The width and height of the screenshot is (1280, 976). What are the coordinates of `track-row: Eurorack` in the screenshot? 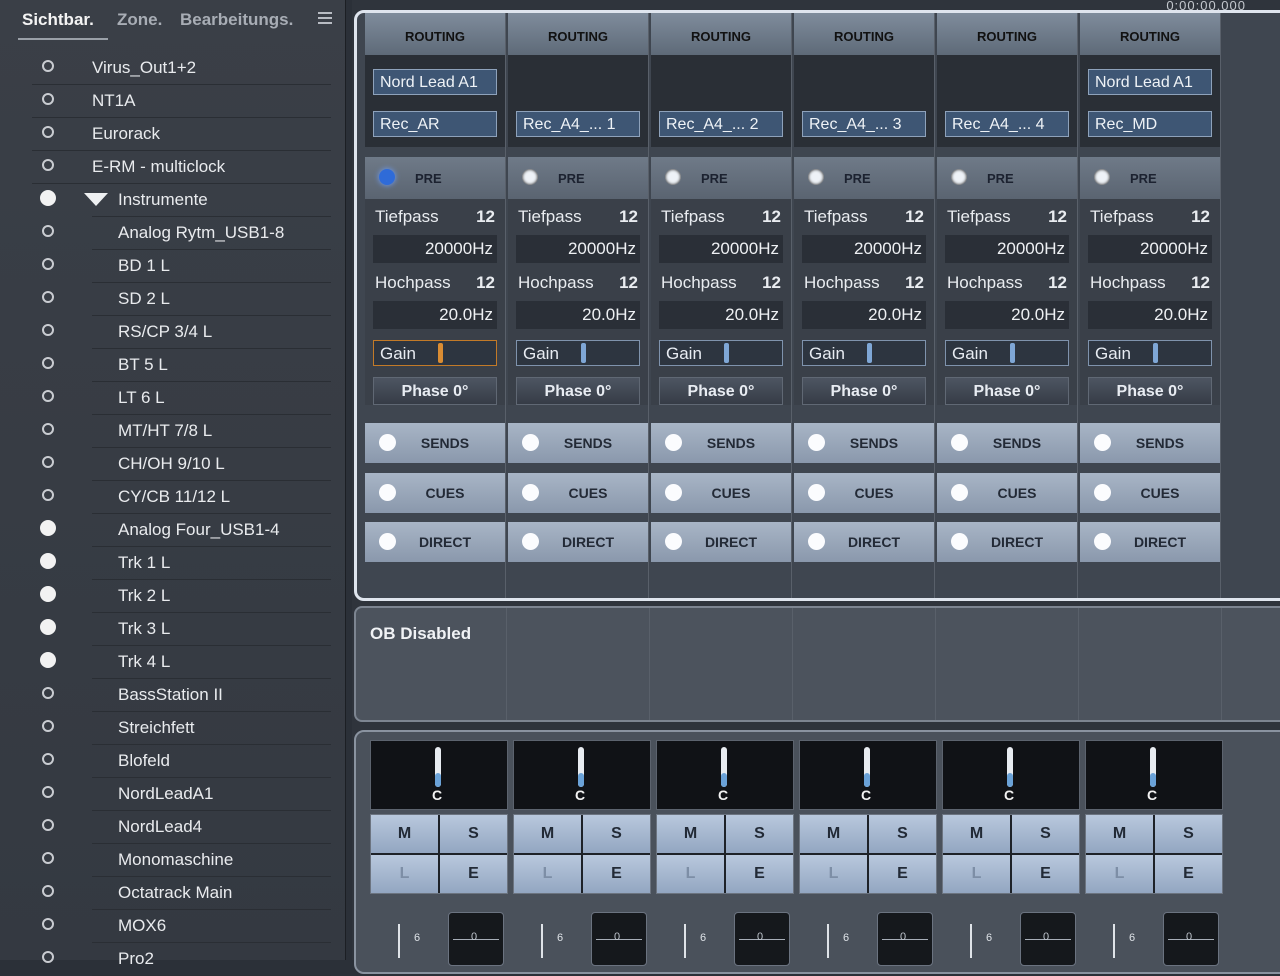 It's located at (172, 134).